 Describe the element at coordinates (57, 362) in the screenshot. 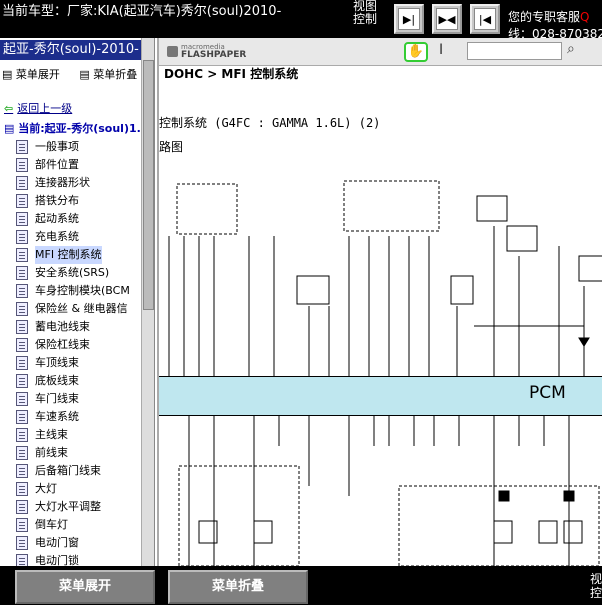

I see `menu-item-label: 车顶线束` at that location.